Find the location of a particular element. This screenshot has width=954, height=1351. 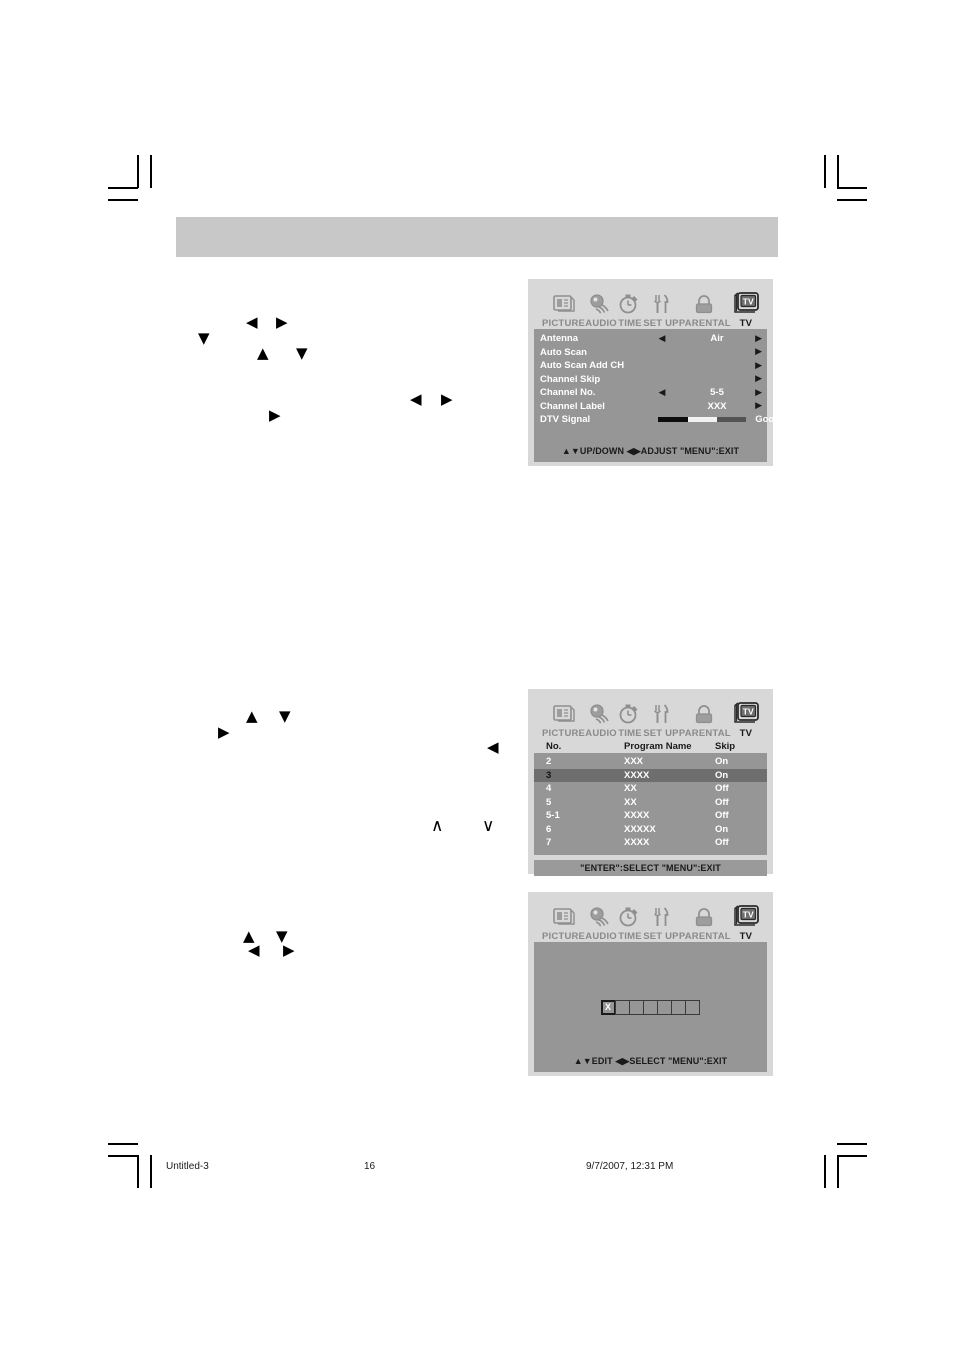

picture-monitor-icon is located at coordinates (564, 303).